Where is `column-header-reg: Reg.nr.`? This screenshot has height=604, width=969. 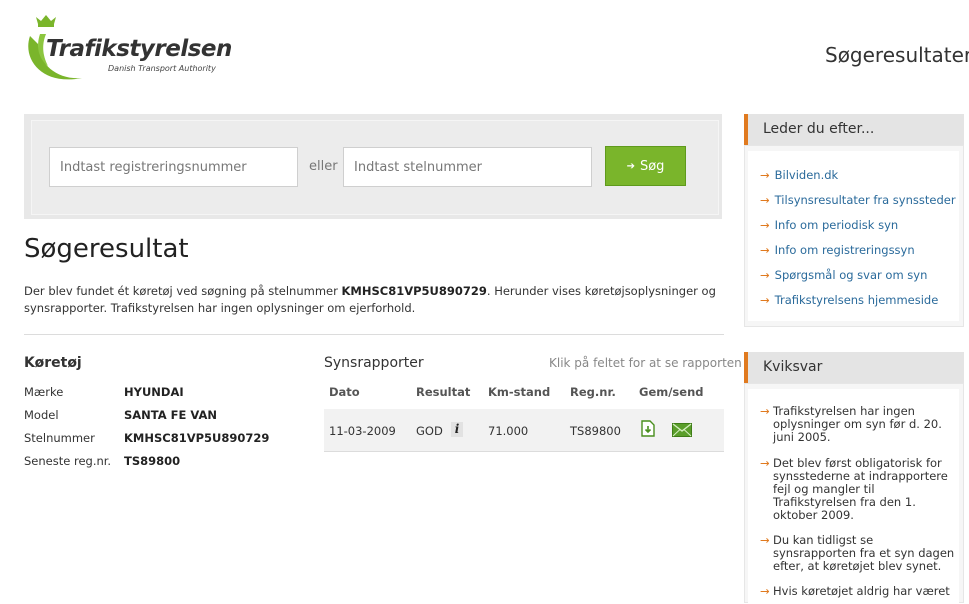
column-header-reg: Reg.nr. is located at coordinates (593, 392).